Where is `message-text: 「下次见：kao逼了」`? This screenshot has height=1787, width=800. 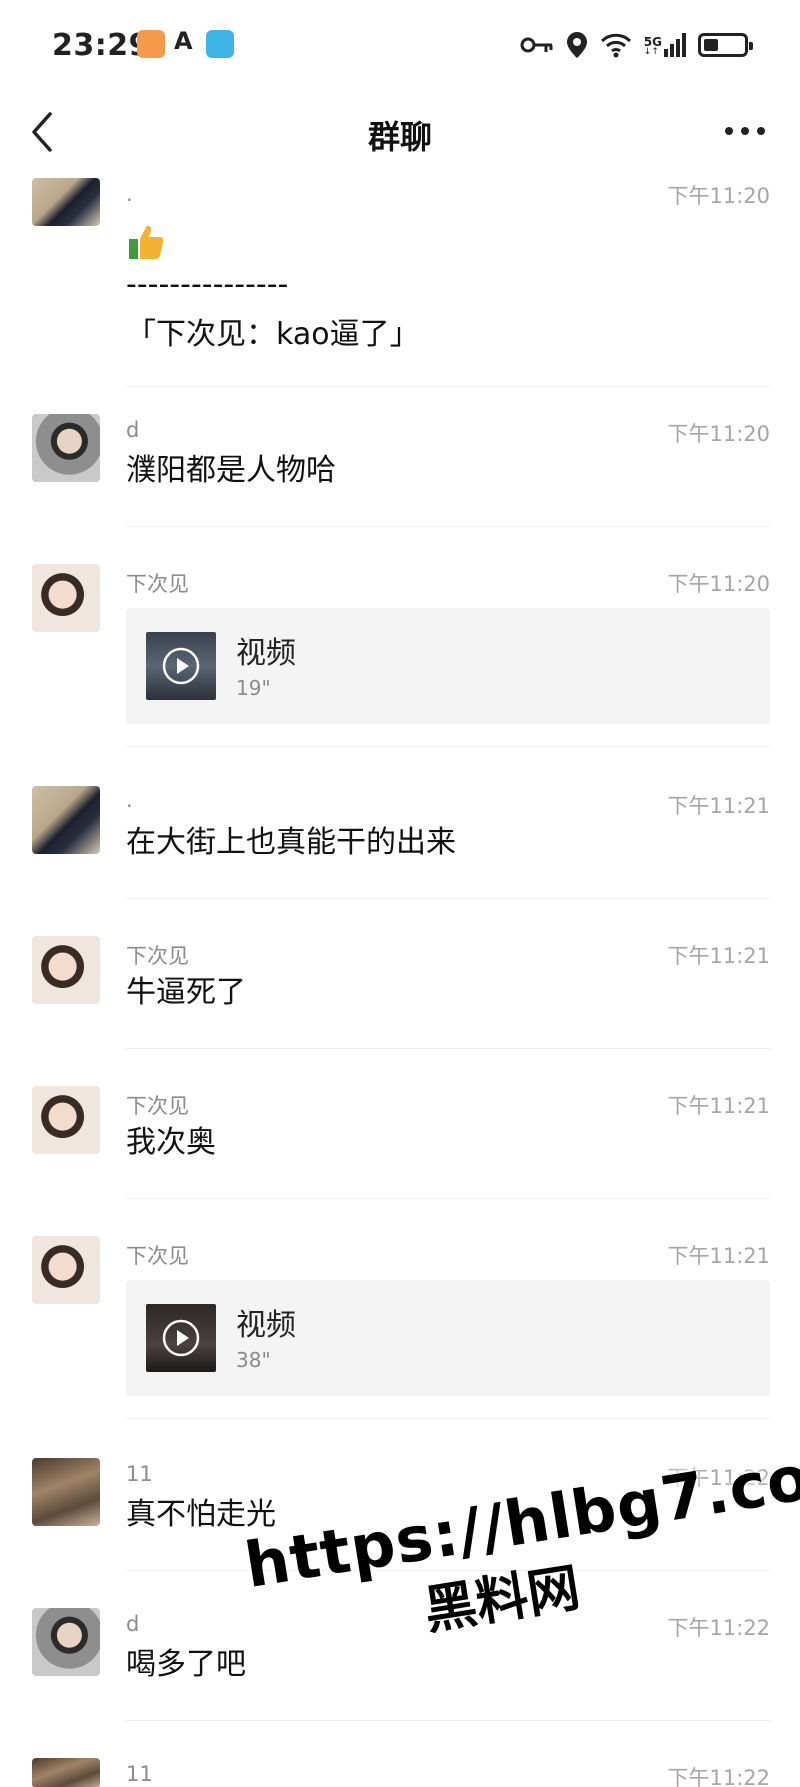
message-text: 「下次见：kao逼了」 is located at coordinates (273, 334).